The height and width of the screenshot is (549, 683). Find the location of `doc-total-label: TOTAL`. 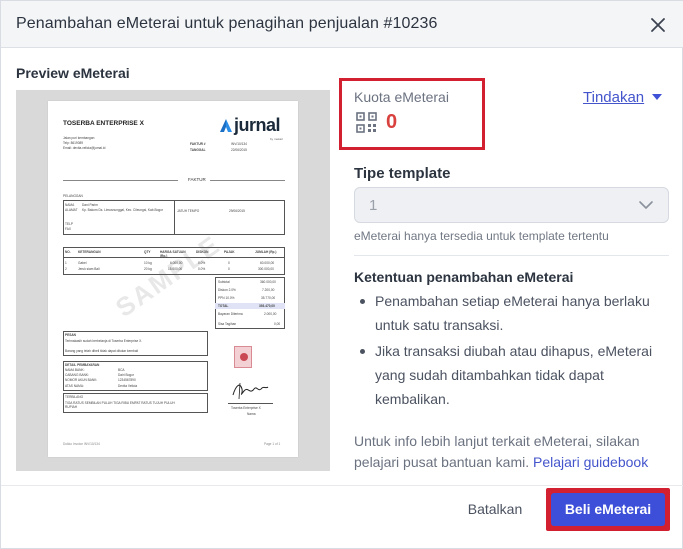

doc-total-label: TOTAL is located at coordinates (223, 306).